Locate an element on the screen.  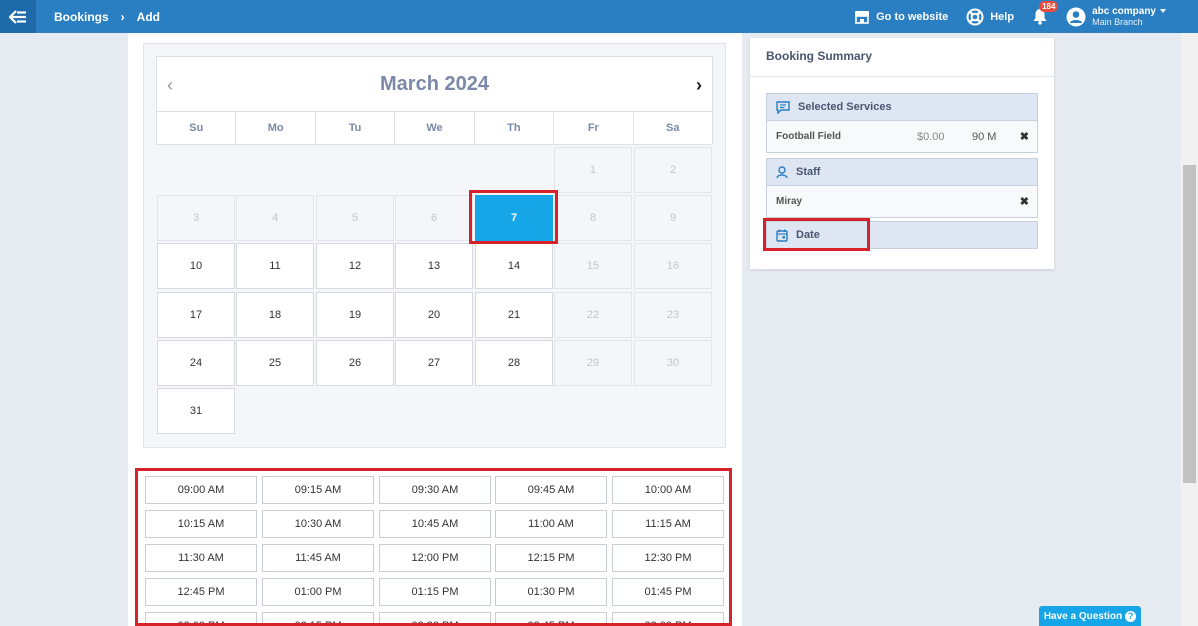
calendar-day: 15 is located at coordinates (593, 266).